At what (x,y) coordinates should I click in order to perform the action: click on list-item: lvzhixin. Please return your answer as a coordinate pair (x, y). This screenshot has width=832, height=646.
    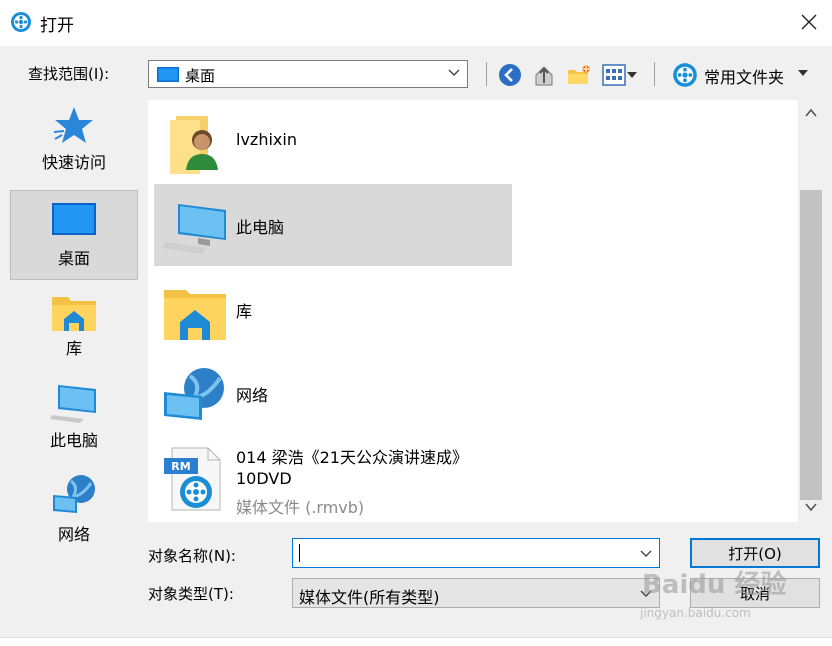
    Looking at the image, I should click on (333, 141).